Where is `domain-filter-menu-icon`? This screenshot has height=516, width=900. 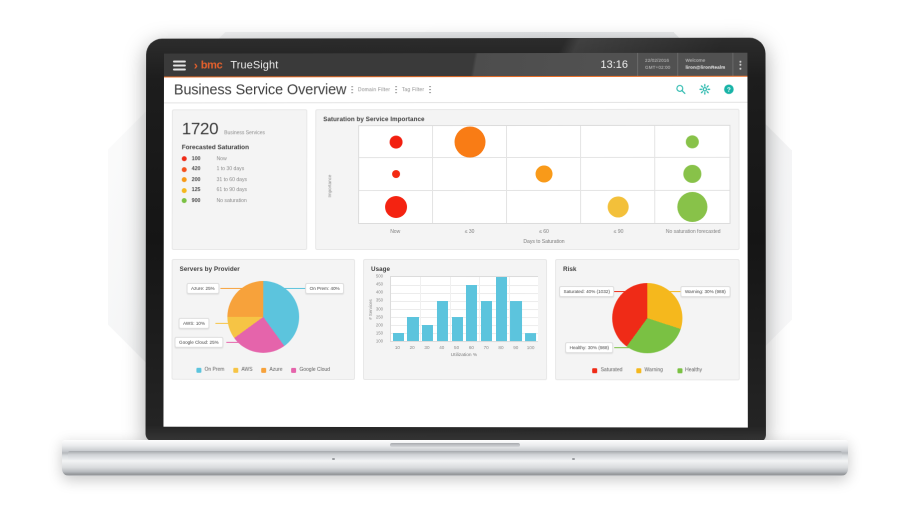
domain-filter-menu-icon is located at coordinates (396, 89).